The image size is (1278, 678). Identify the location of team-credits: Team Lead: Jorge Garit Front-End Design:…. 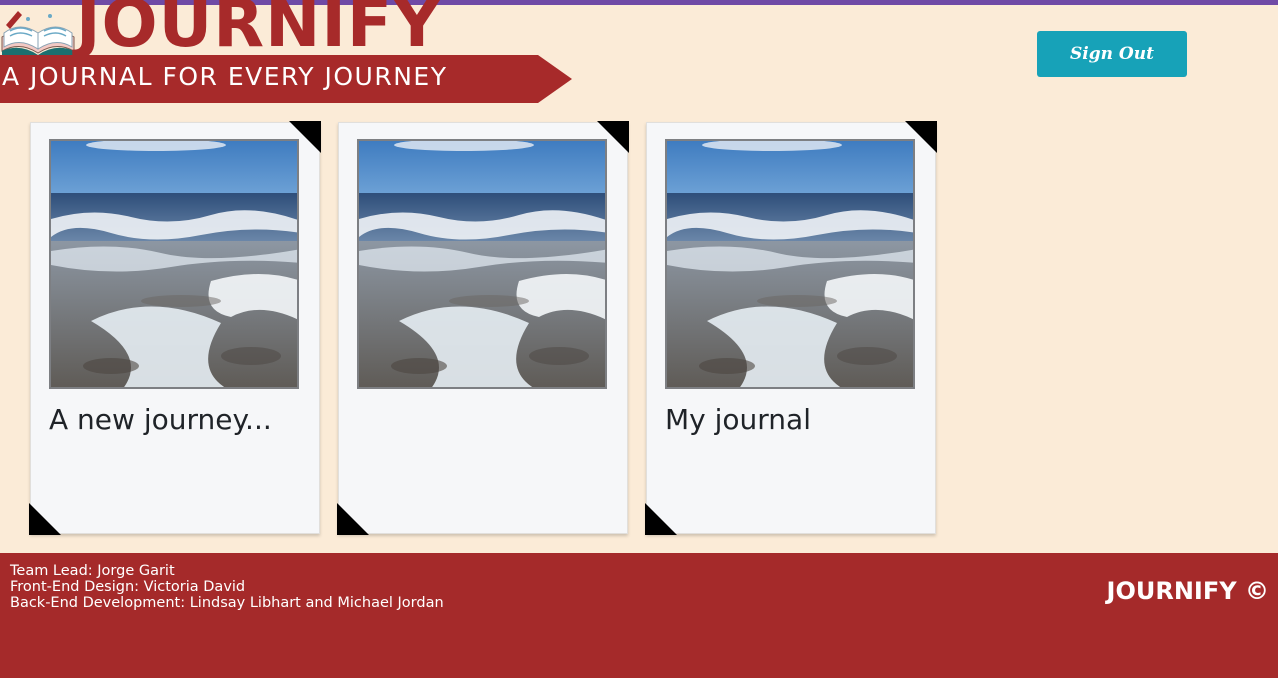
(227, 587).